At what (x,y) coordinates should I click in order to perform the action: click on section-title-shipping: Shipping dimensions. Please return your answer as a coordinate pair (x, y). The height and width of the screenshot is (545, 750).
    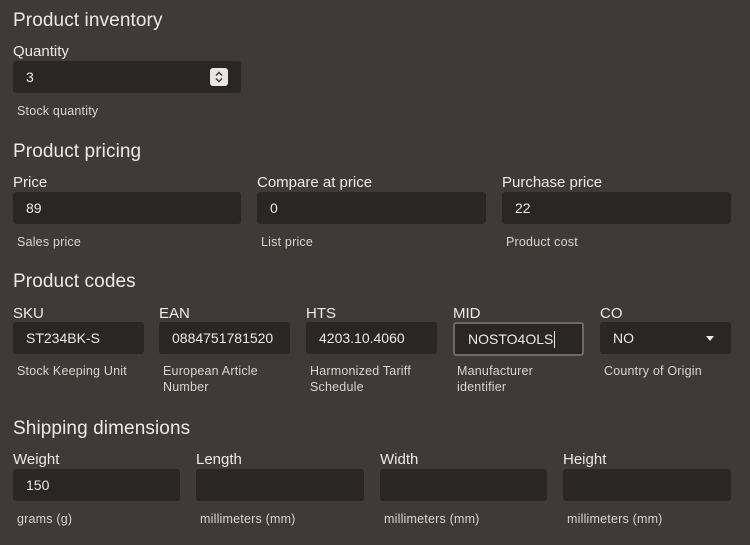
    Looking at the image, I should click on (102, 428).